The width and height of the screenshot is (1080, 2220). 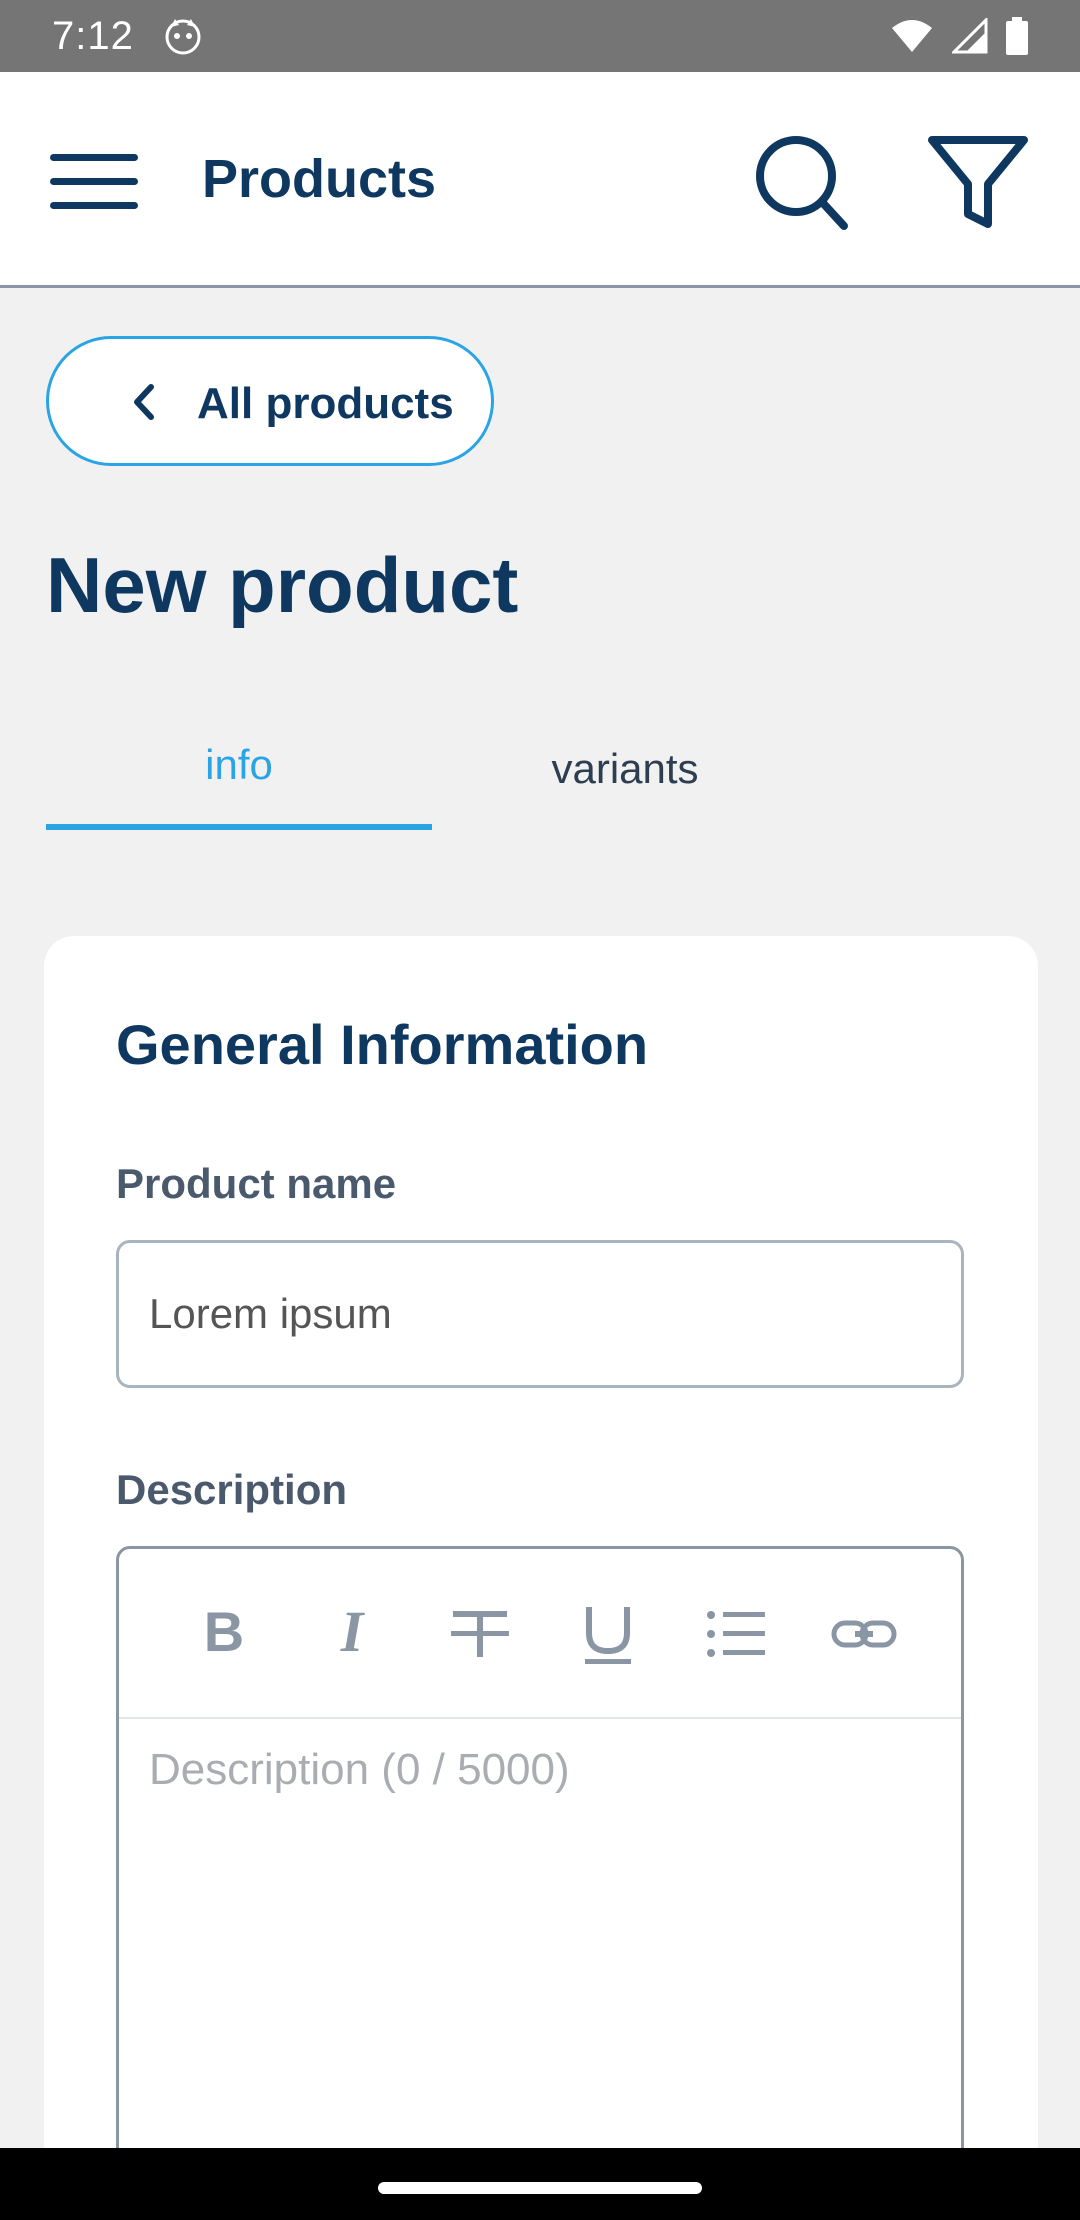 I want to click on bold-icon: B, so click(x=224, y=1634).